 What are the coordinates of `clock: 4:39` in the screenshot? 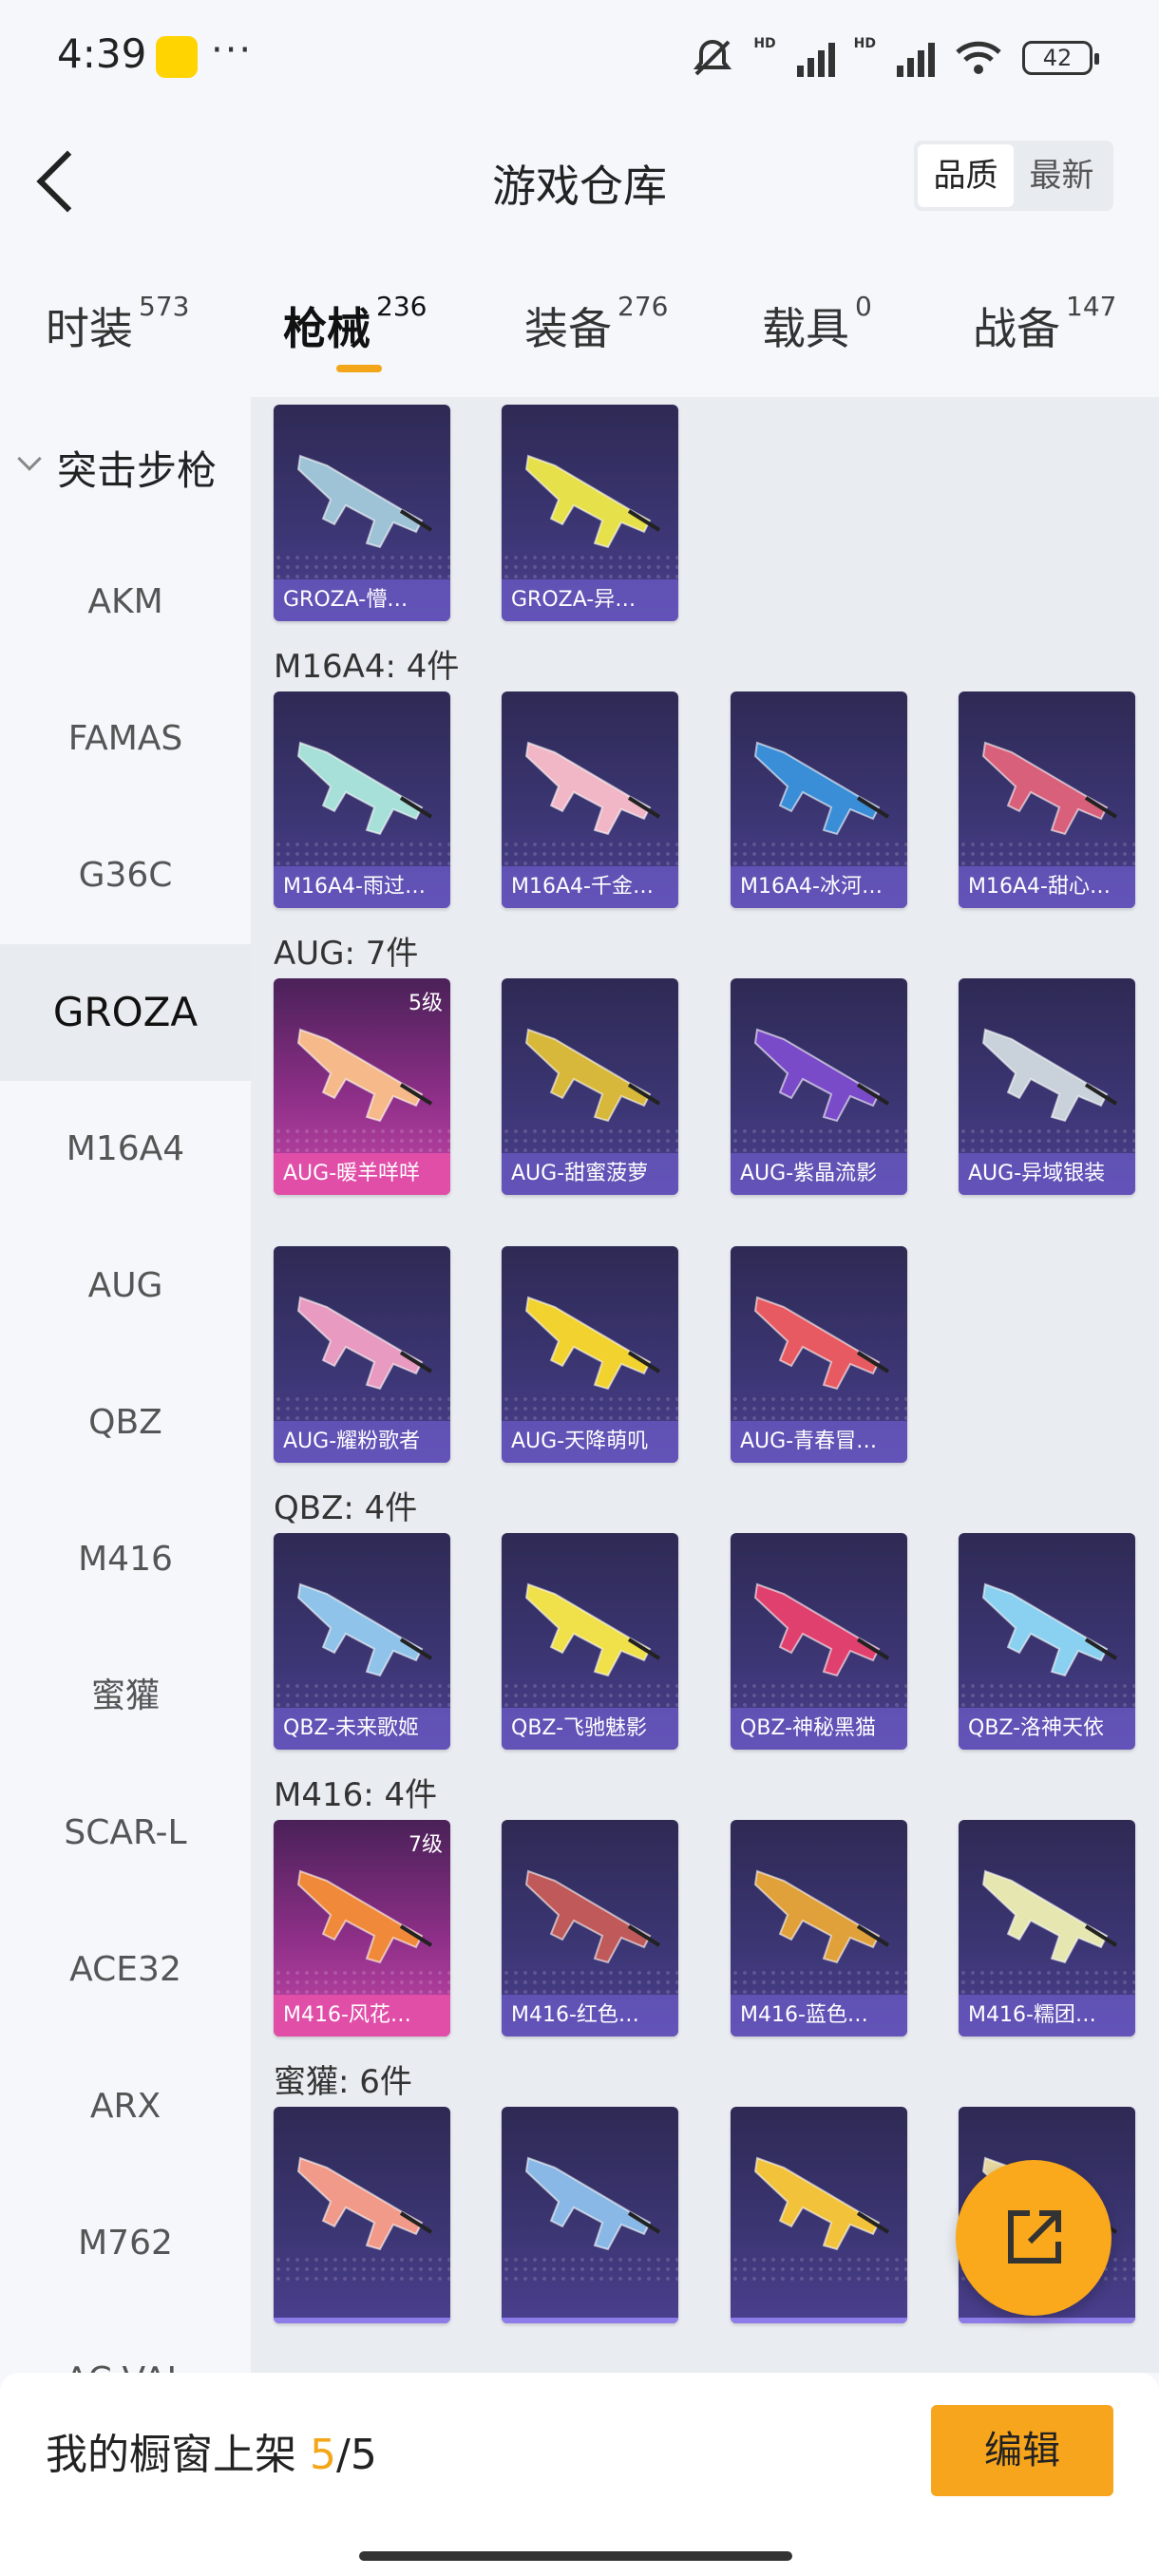 It's located at (102, 53).